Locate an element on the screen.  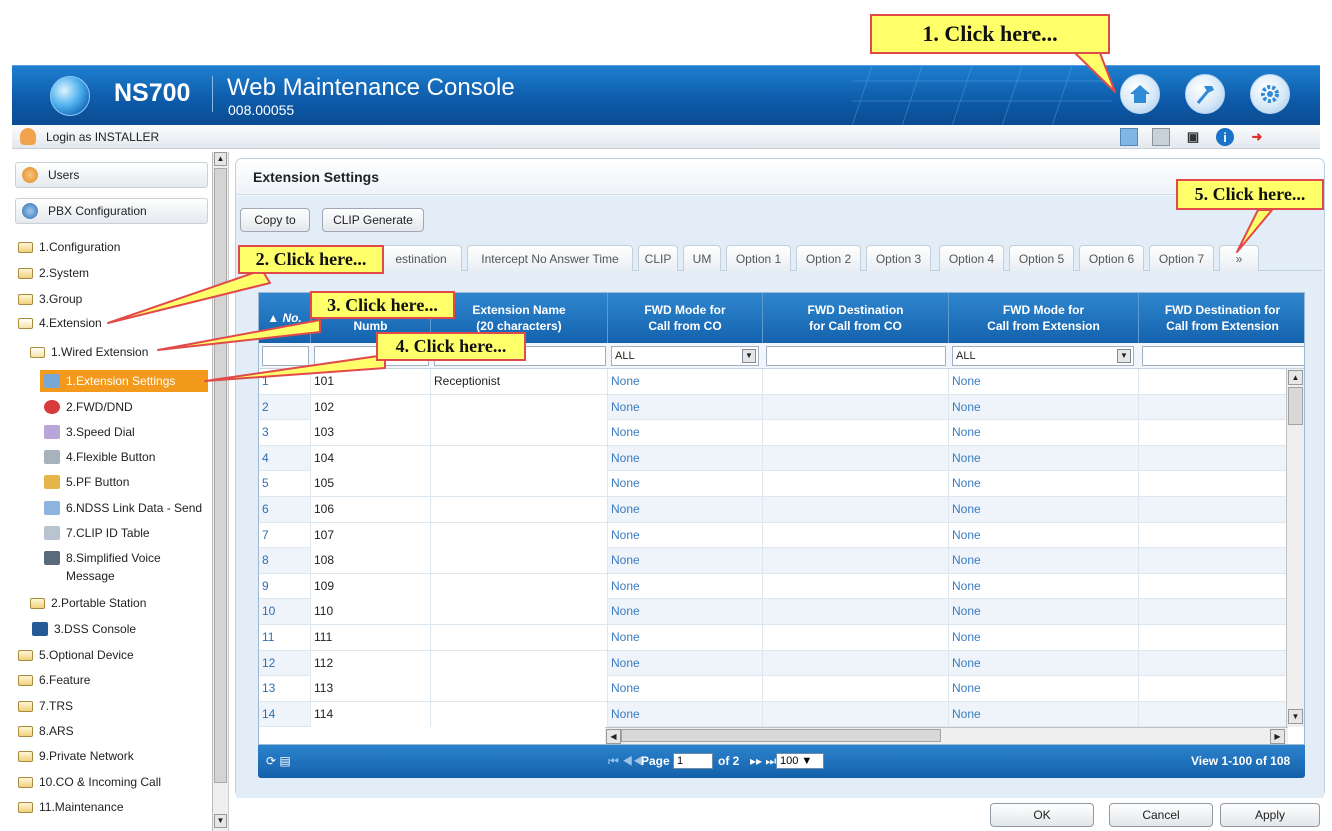
cell-number: 103 is located at coordinates (371, 433).